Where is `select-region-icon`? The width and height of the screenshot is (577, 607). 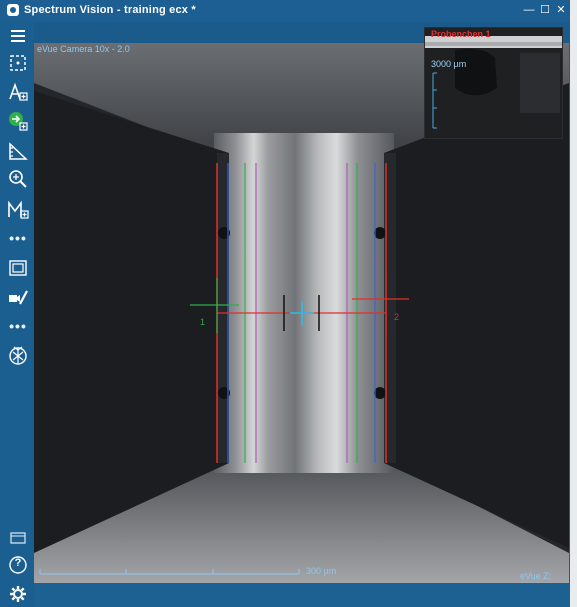
select-region-icon is located at coordinates (18, 63).